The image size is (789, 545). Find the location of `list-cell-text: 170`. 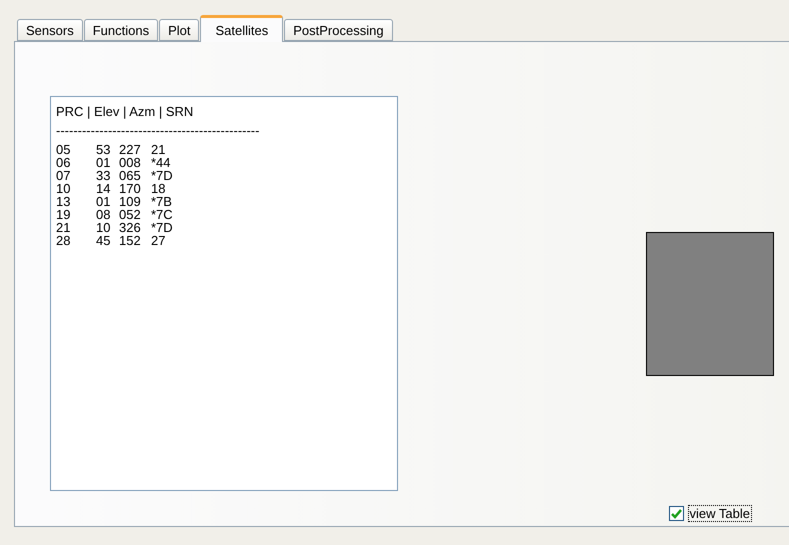

list-cell-text: 170 is located at coordinates (130, 188).